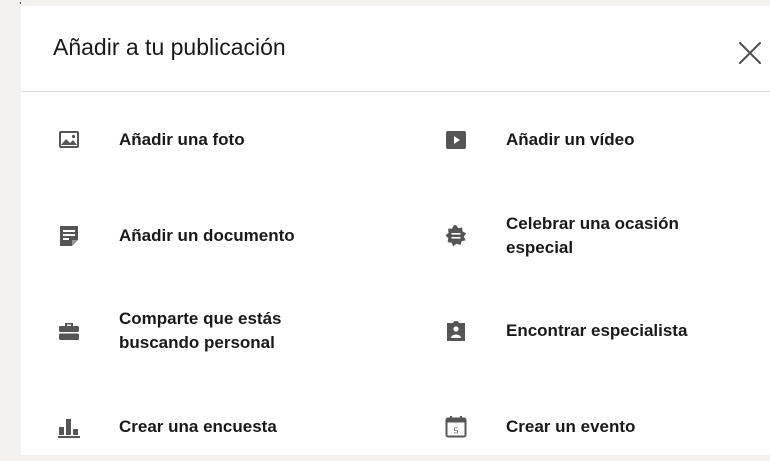 This screenshot has height=461, width=770. What do you see at coordinates (597, 331) in the screenshot?
I see `find-specialist-label: Encontrar especialista` at bounding box center [597, 331].